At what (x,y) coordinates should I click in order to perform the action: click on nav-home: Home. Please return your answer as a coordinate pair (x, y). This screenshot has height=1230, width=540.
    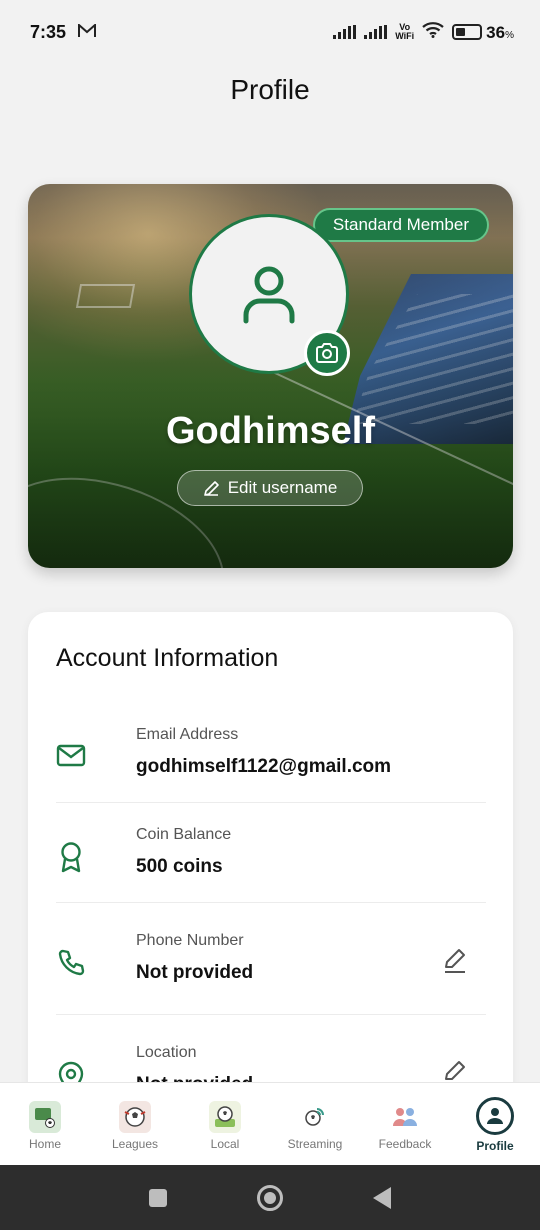
    Looking at the image, I should click on (45, 1124).